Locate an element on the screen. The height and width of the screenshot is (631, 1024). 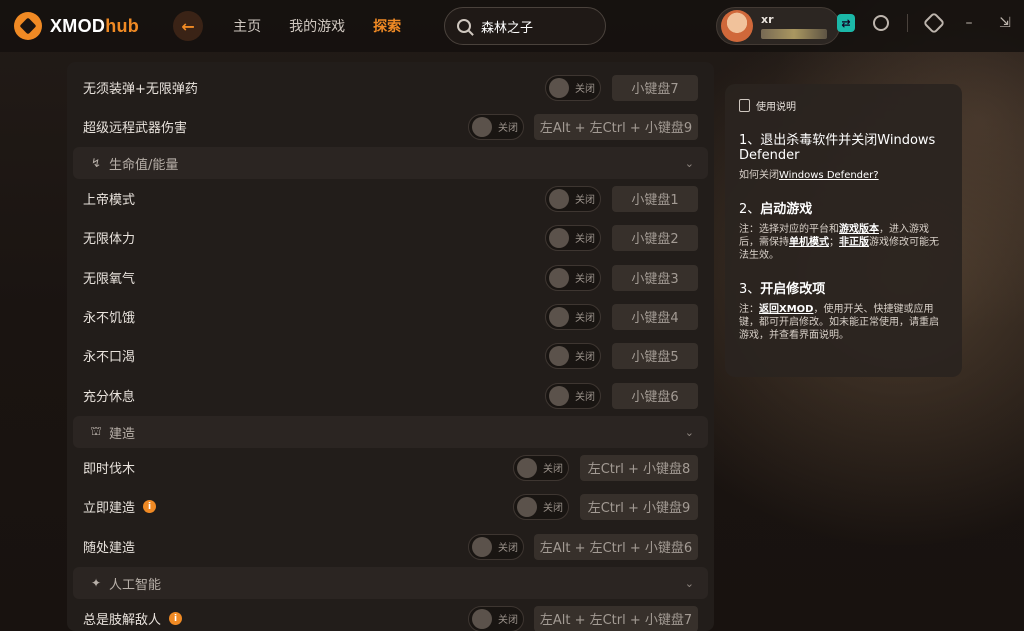
hotkey-button: 左Alt + 左Ctrl + 小键盘9 is located at coordinates (616, 126).